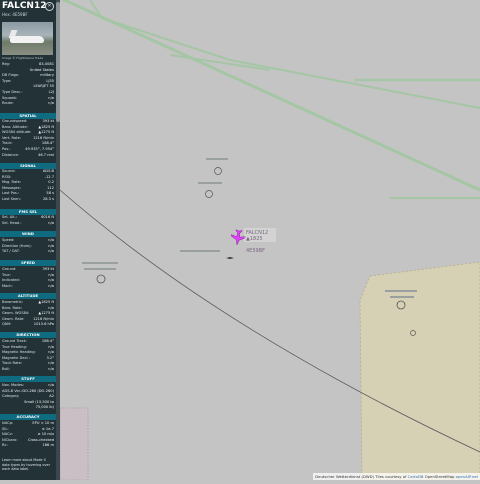  I want to click on detail-value: 46.7 nmi, so click(46, 154).